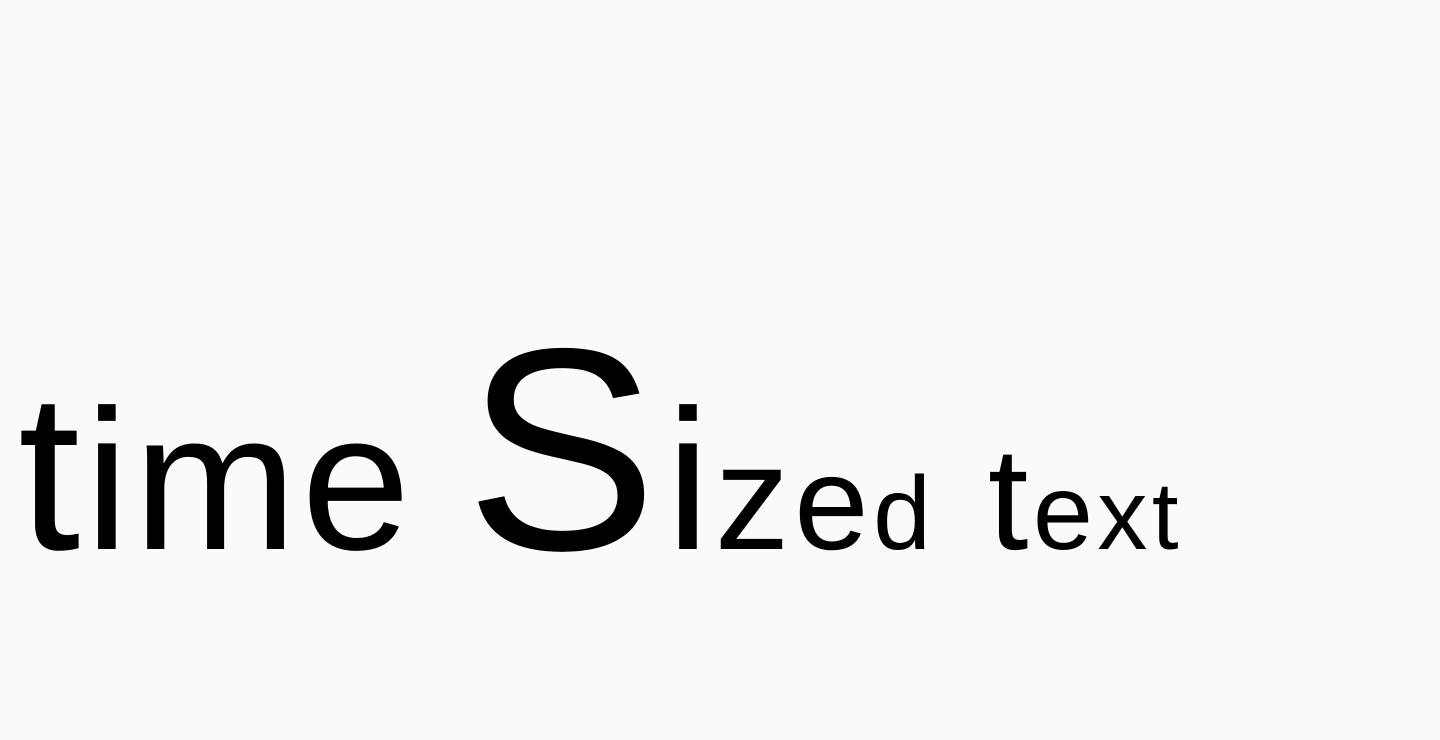 The image size is (1440, 740). What do you see at coordinates (1062, 511) in the screenshot?
I see `glyph-e-3: e` at bounding box center [1062, 511].